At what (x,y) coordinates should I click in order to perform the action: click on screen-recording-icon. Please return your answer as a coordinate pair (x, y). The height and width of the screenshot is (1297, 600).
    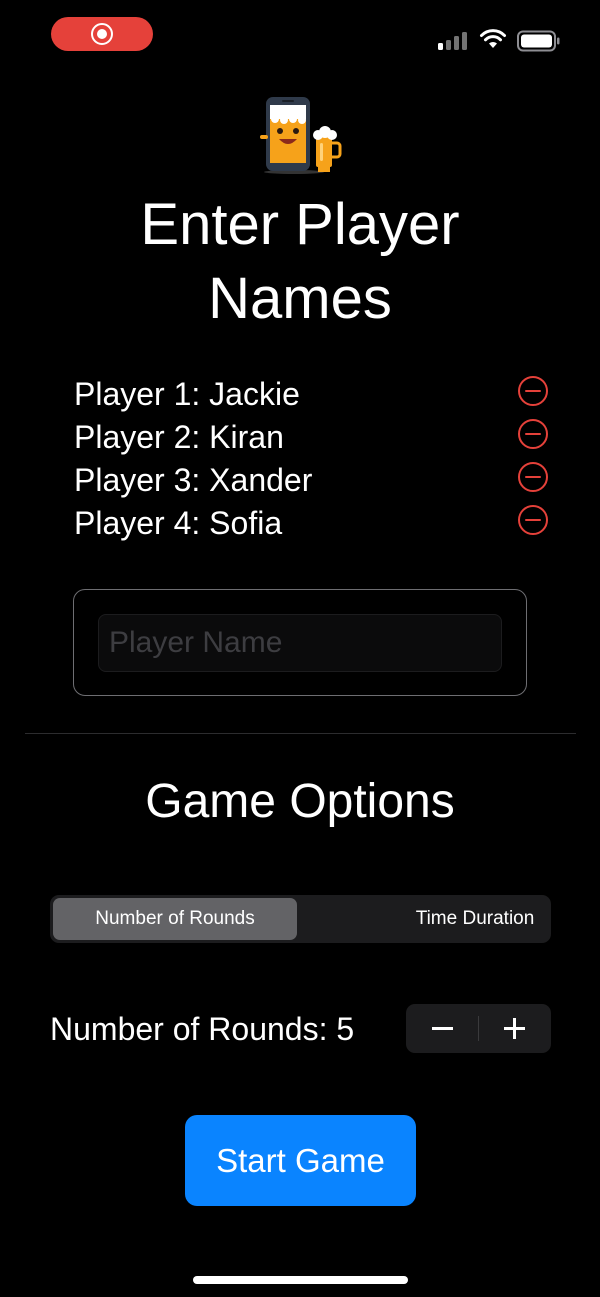
    Looking at the image, I should click on (102, 34).